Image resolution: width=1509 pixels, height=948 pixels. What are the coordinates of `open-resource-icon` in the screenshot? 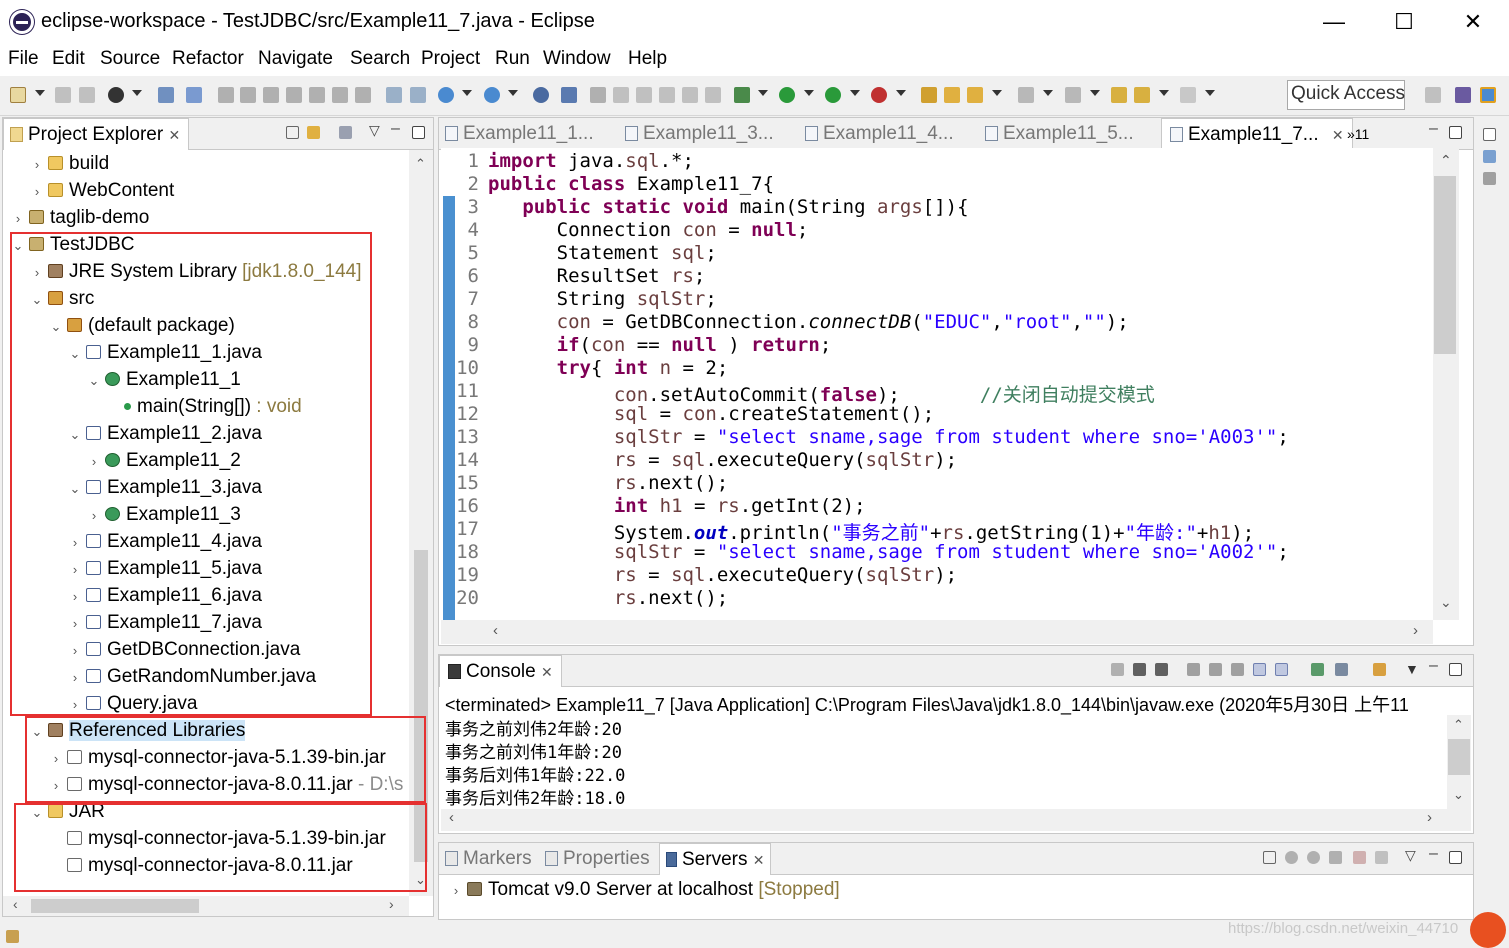 It's located at (975, 95).